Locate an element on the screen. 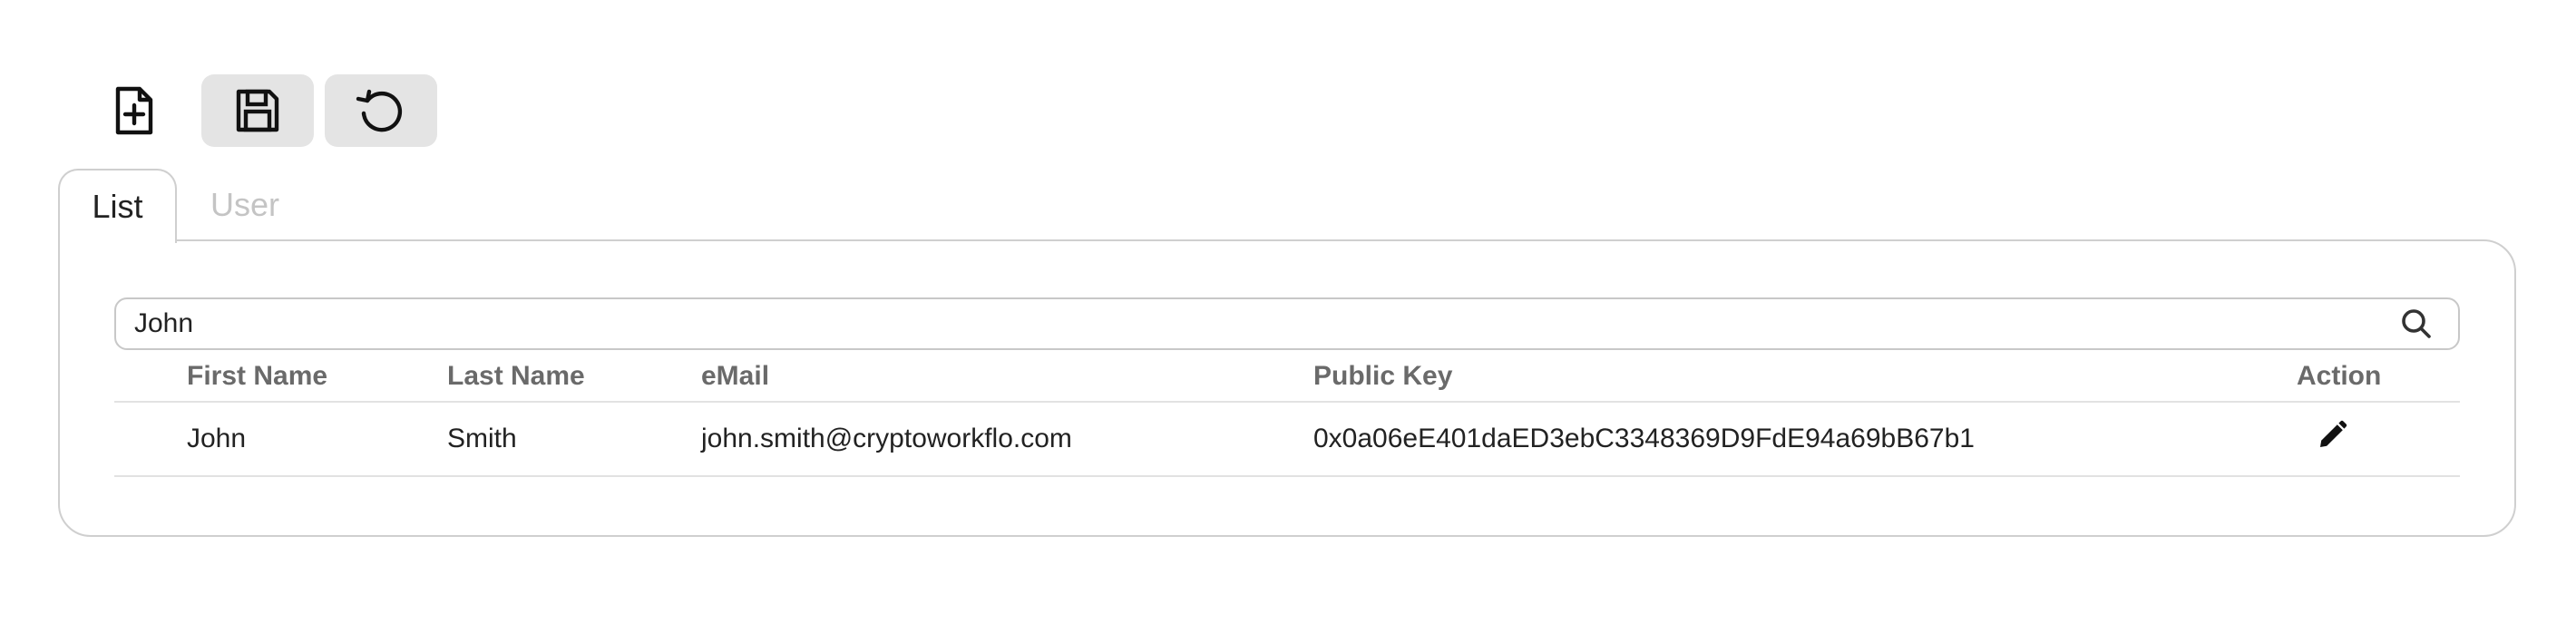 The height and width of the screenshot is (643, 2576). save-icon is located at coordinates (257, 110).